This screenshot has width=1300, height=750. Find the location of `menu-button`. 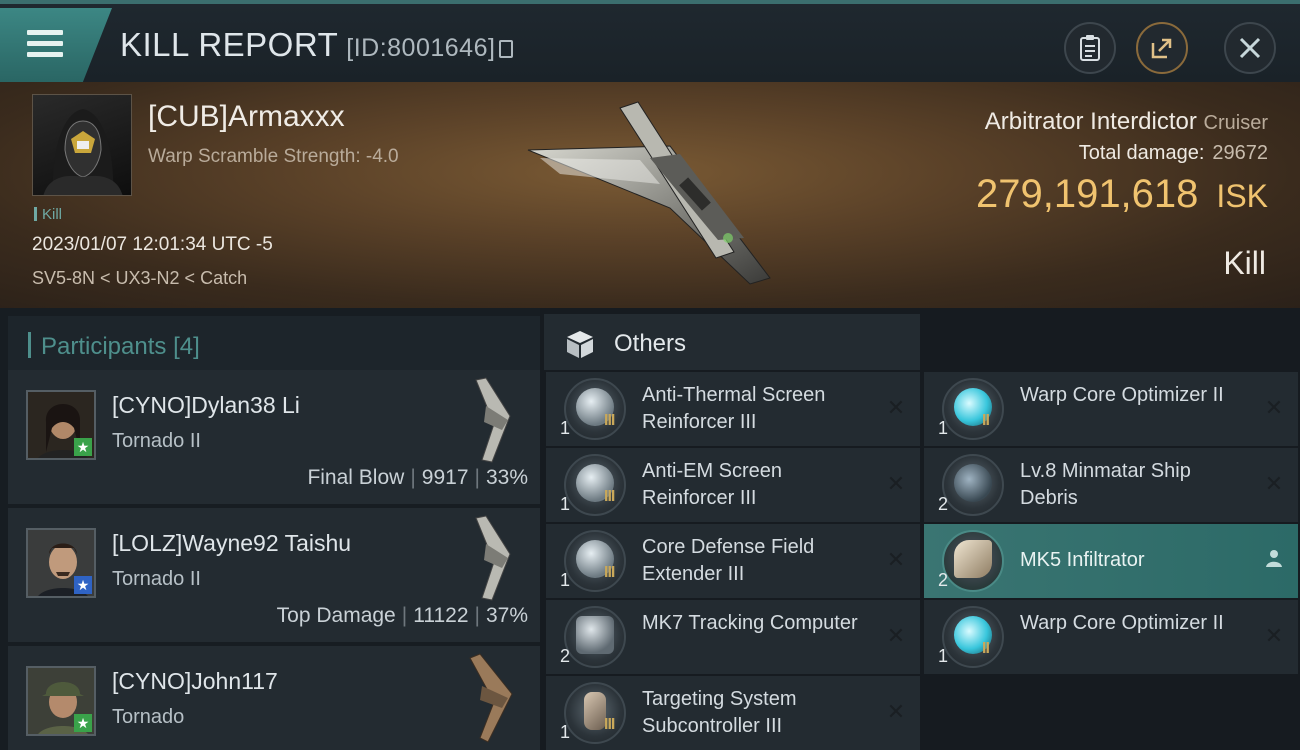

menu-button is located at coordinates (56, 45).